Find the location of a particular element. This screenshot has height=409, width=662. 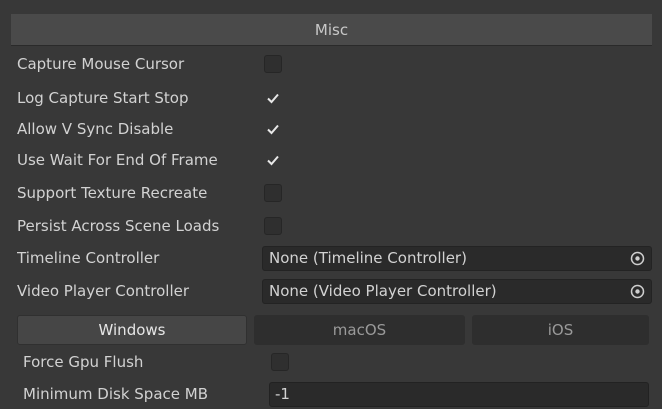

tab-windows: Windows is located at coordinates (132, 330).